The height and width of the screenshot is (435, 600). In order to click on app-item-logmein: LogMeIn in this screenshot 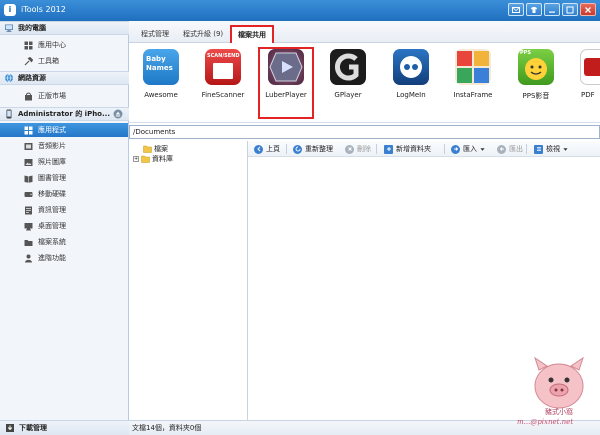, I will do `click(411, 83)`.